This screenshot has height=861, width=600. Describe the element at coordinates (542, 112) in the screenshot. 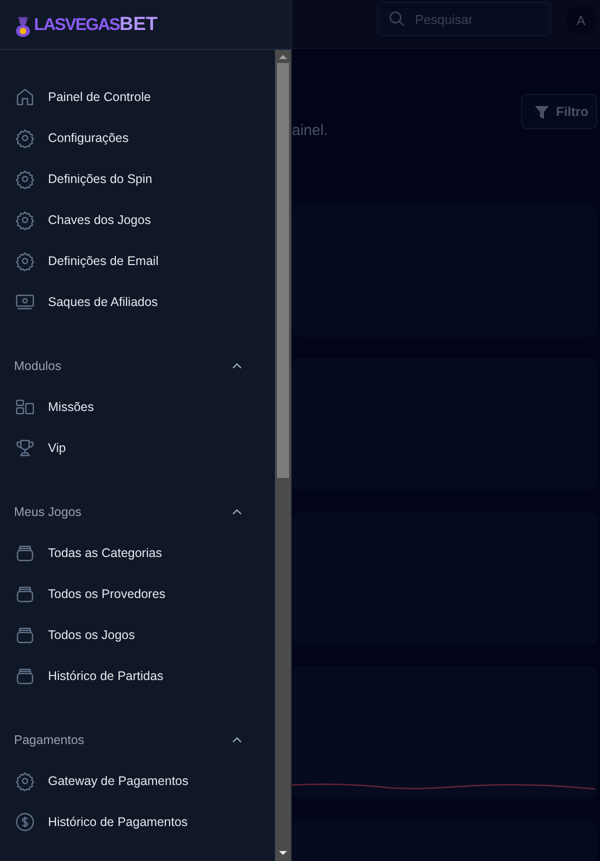

I see `filter-icon` at that location.